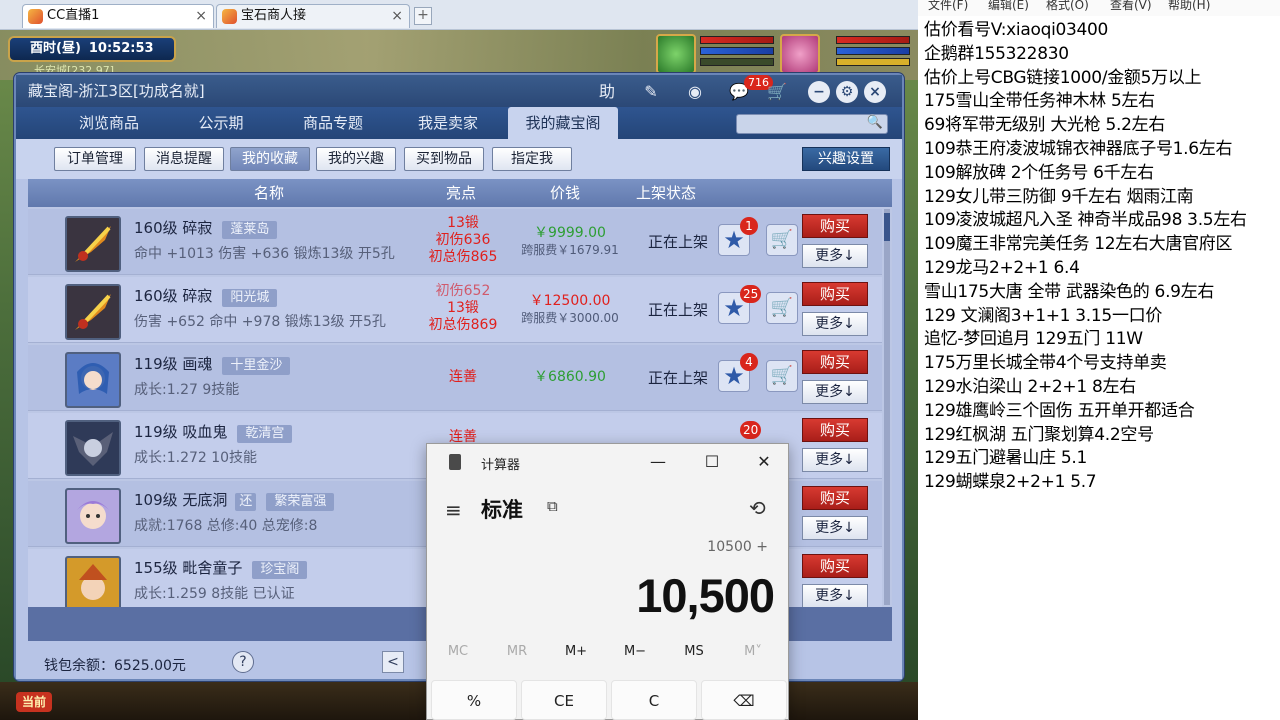 The image size is (1280, 720). Describe the element at coordinates (875, 122) in the screenshot. I see `search-icon: 🔍` at that location.